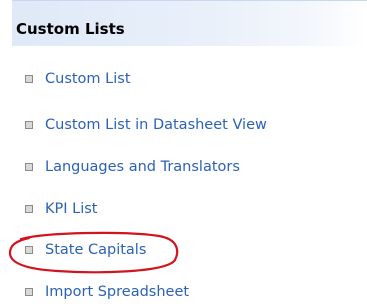 Image resolution: width=367 pixels, height=304 pixels. Describe the element at coordinates (88, 79) in the screenshot. I see `custom-list-link: Custom List` at that location.